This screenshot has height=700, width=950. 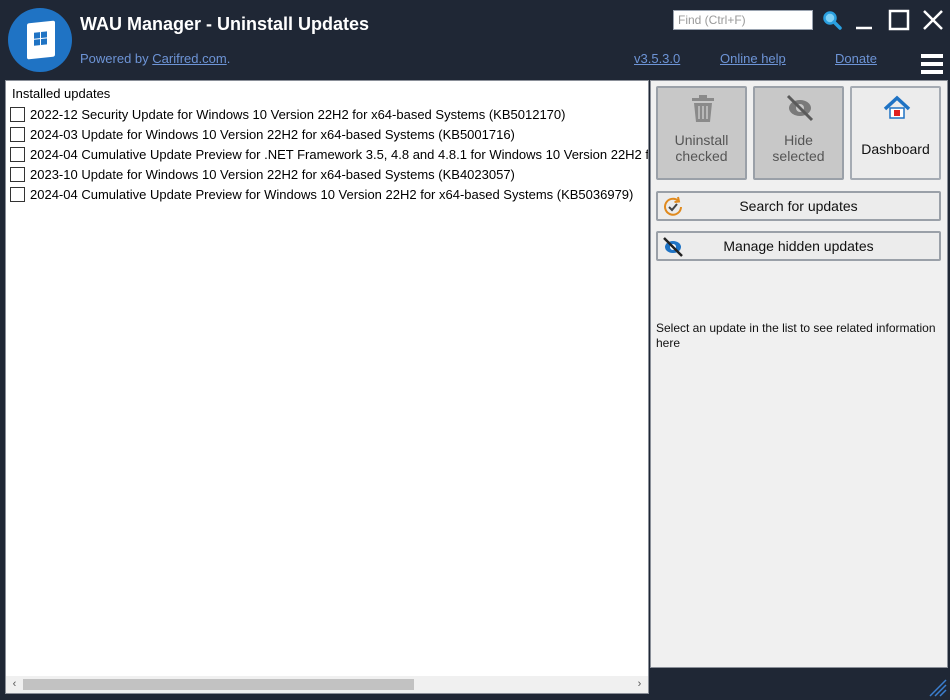 What do you see at coordinates (897, 107) in the screenshot?
I see `home-icon` at bounding box center [897, 107].